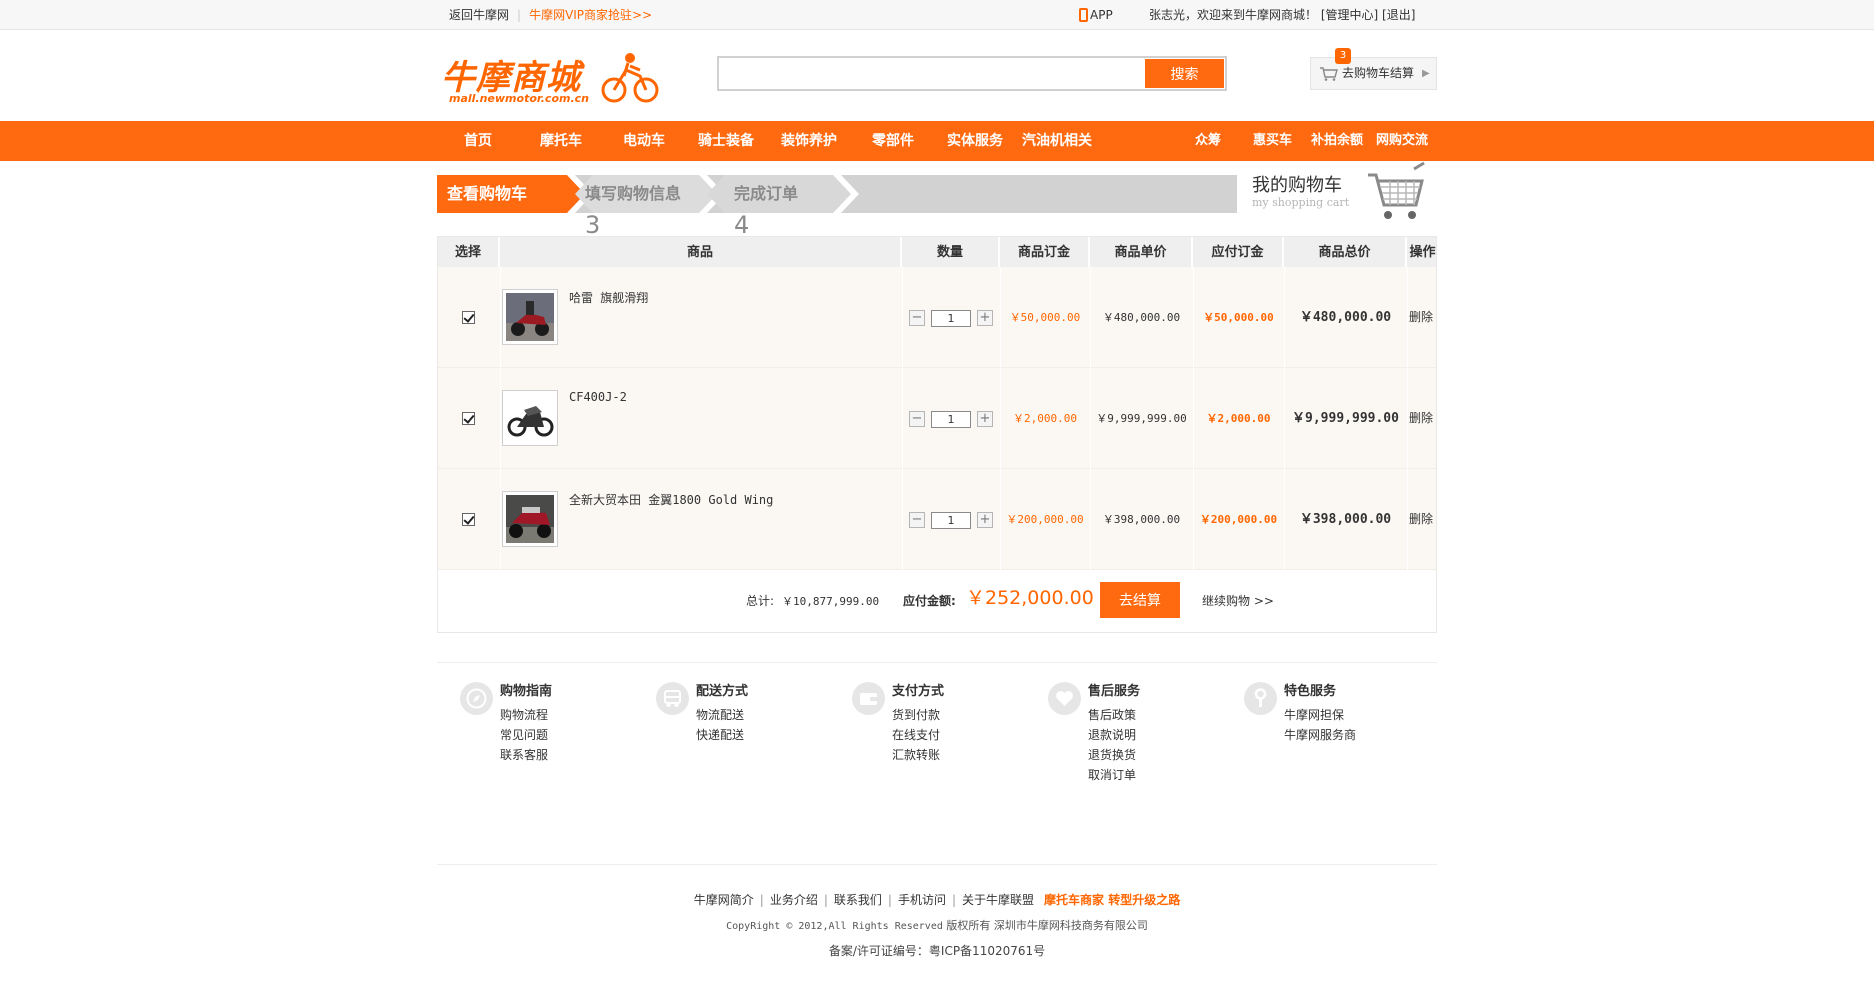 The height and width of the screenshot is (995, 1874). Describe the element at coordinates (1238, 418) in the screenshot. I see `pay-deposit-value: ￥2,000.00` at that location.